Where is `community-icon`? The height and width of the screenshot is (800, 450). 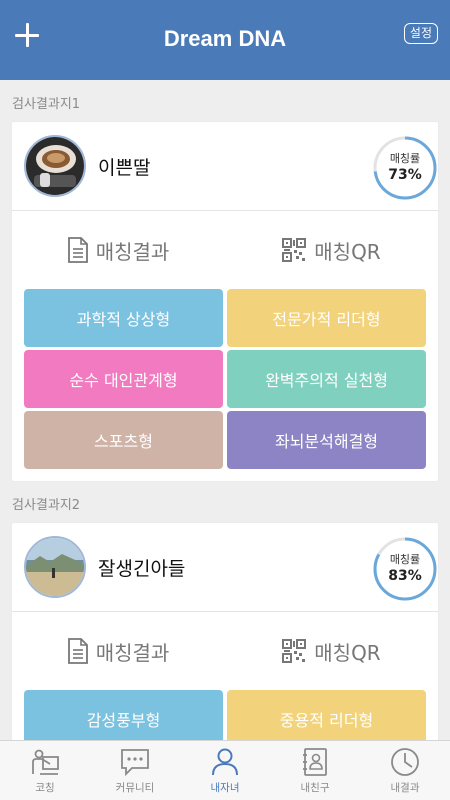 community-icon is located at coordinates (135, 763).